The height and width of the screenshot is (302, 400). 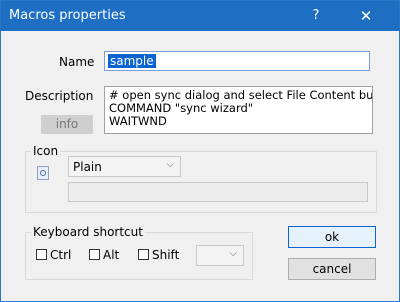 I want to click on shift-checkbox, so click(x=143, y=254).